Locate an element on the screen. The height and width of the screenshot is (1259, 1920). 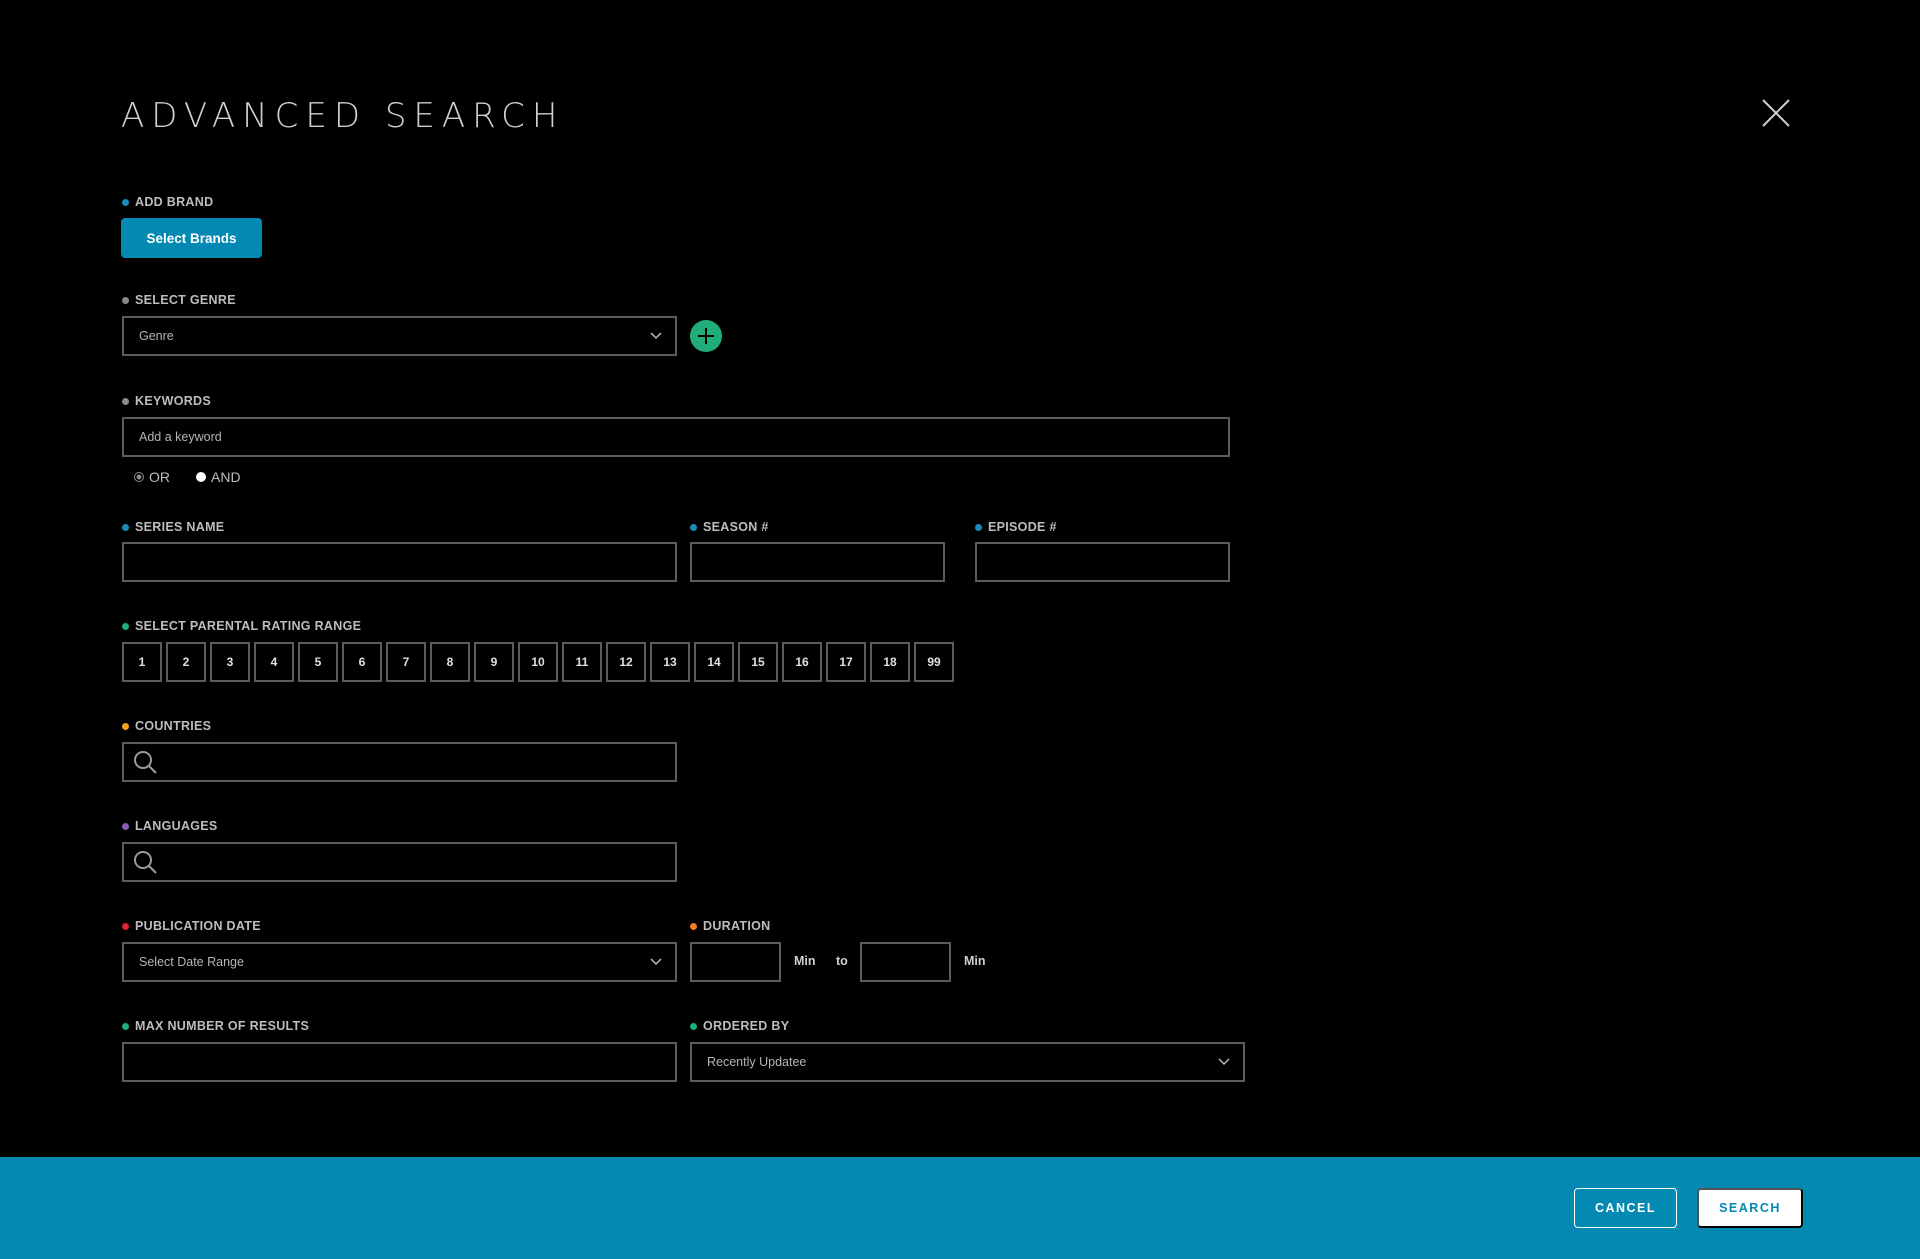
duration-max-unit: Min is located at coordinates (975, 961).